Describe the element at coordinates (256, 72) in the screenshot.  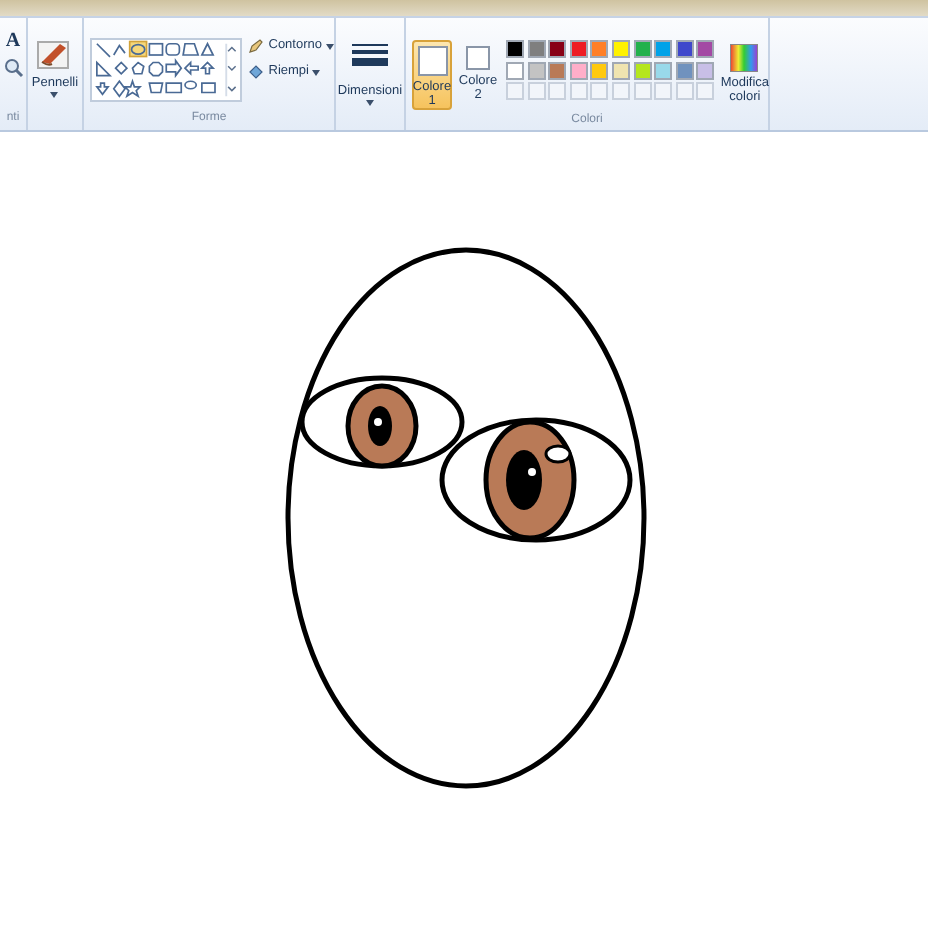
I see `bucket-icon` at that location.